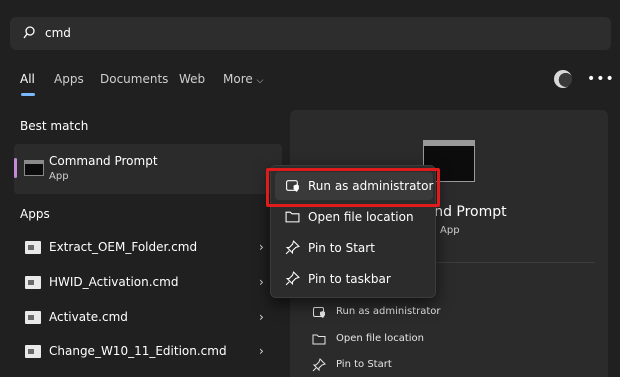  Describe the element at coordinates (34, 168) in the screenshot. I see `command-prompt-icon` at that location.